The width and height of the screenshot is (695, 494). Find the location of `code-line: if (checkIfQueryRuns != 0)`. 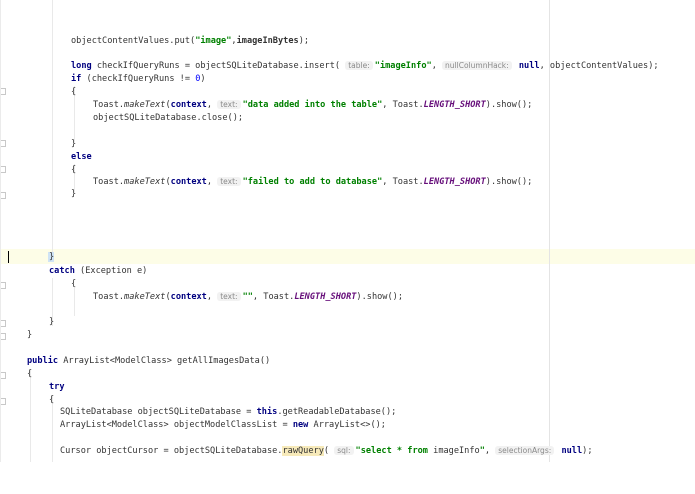

code-line: if (checkIfQueryRuns != 0) is located at coordinates (138, 79).